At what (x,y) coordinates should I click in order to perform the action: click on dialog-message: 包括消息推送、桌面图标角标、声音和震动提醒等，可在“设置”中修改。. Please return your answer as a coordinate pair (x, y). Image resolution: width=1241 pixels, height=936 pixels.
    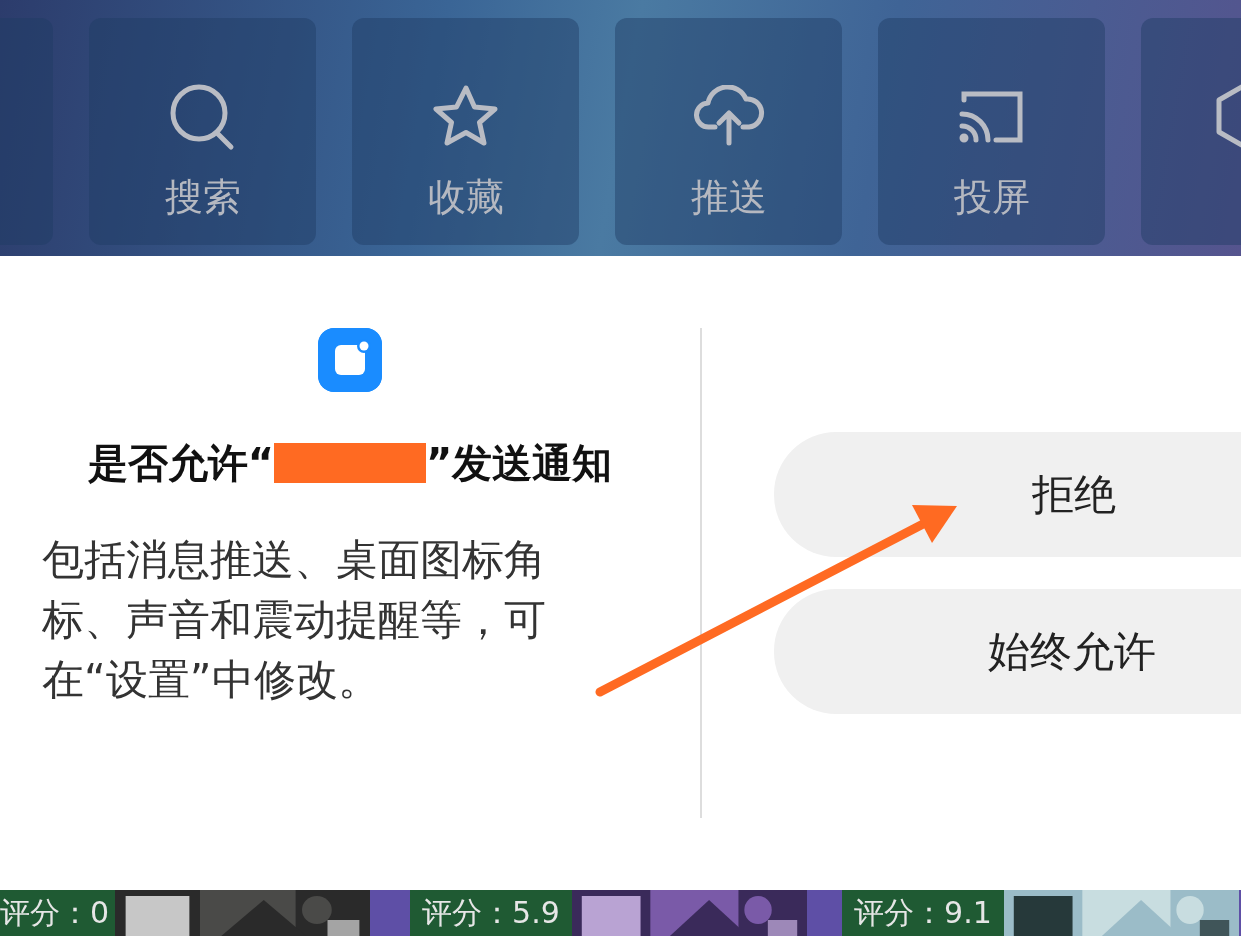
    Looking at the image, I should click on (294, 620).